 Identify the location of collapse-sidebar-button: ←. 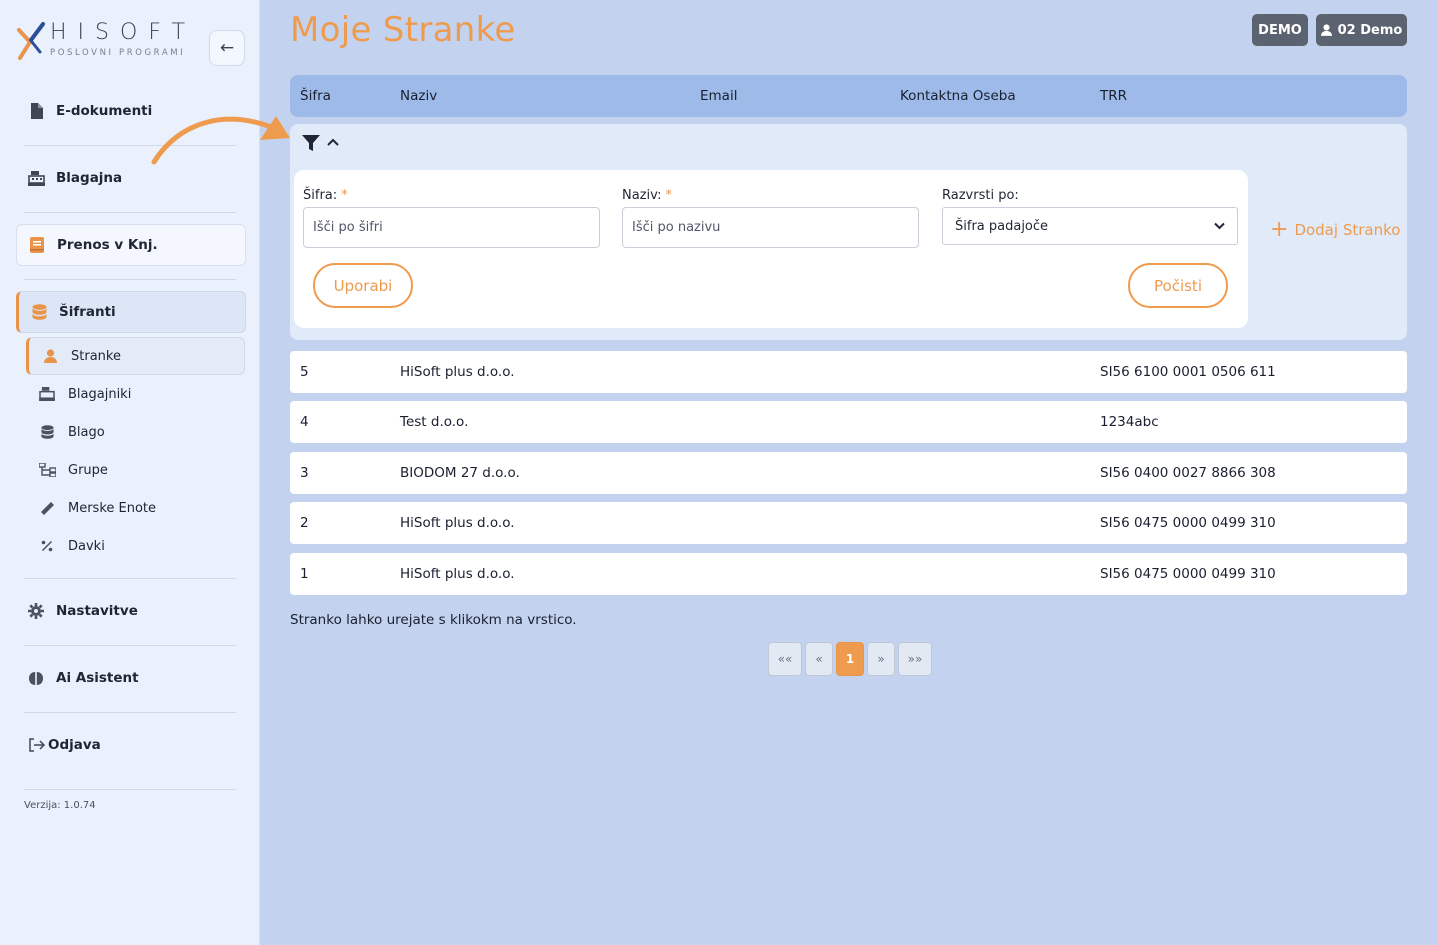
(227, 48).